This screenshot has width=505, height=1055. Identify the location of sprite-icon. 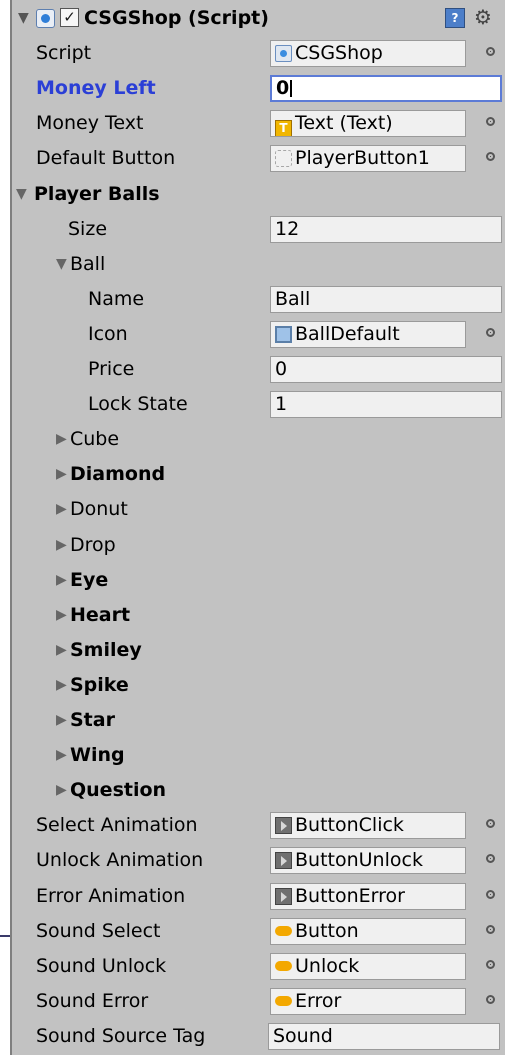
(283, 334).